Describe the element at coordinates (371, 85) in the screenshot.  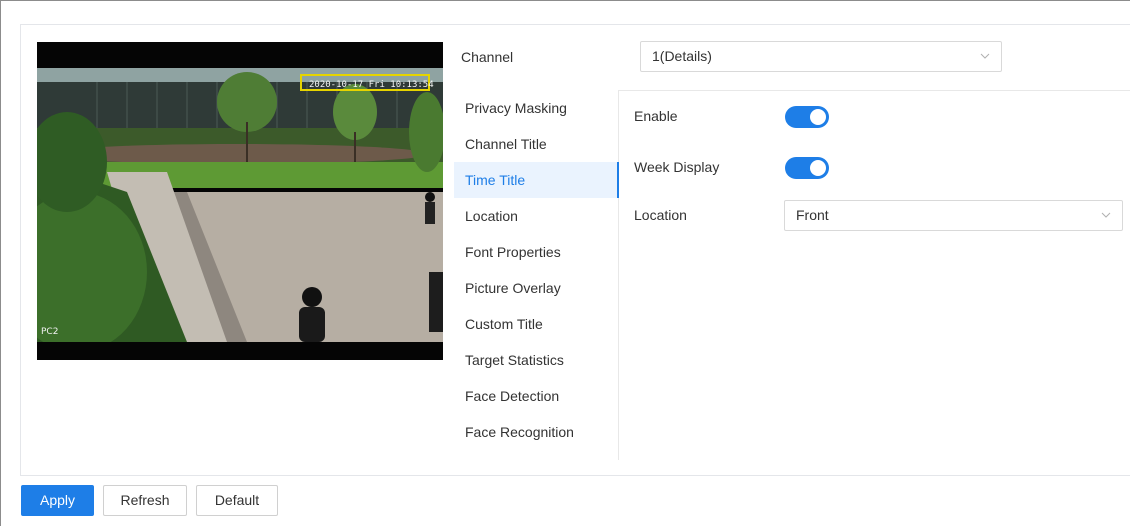
I see `osd-time-text: 2020-10-17 Fri 10:13:54` at that location.